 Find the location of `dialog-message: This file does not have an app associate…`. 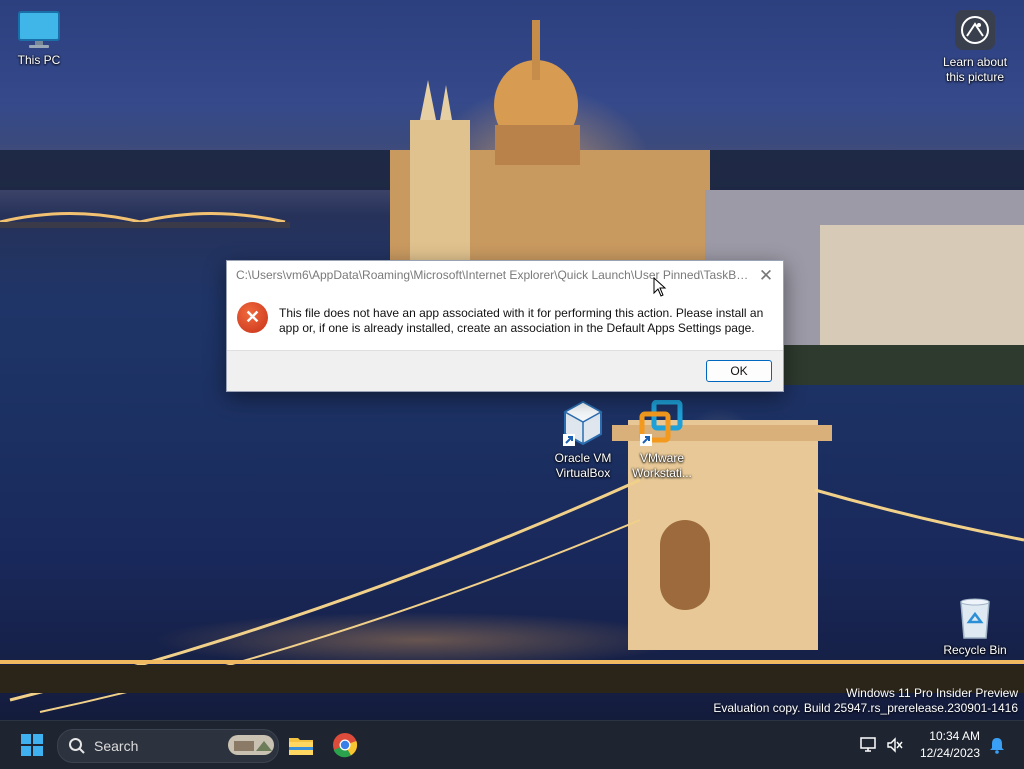

dialog-message: This file does not have an app associate… is located at coordinates (521, 320).